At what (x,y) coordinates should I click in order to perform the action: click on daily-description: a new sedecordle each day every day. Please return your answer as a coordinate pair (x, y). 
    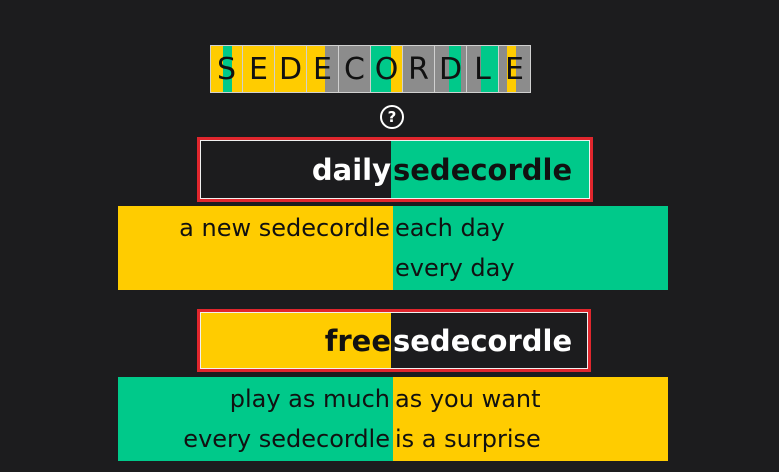
    Looking at the image, I should click on (393, 248).